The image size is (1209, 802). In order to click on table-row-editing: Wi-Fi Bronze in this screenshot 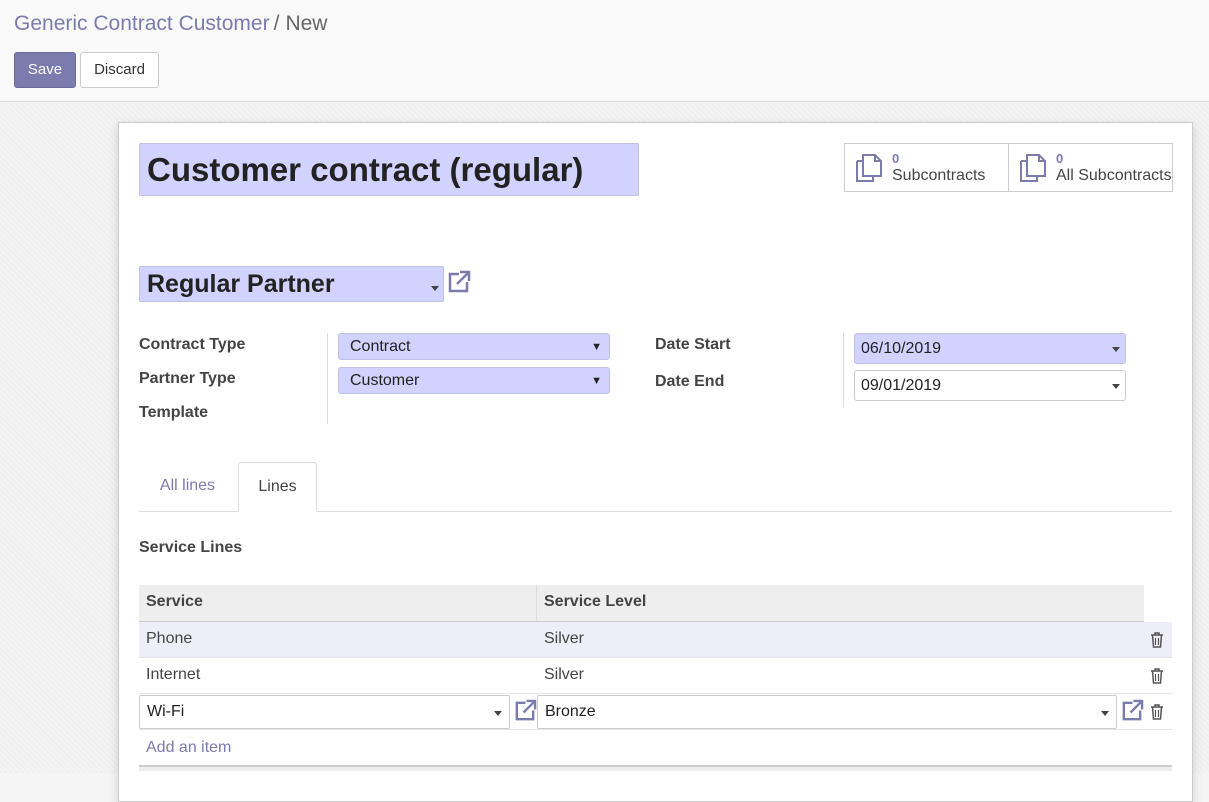, I will do `click(655, 712)`.